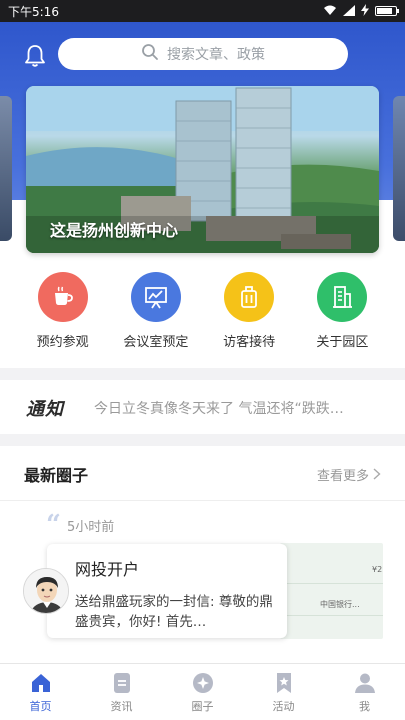 The image size is (405, 720). I want to click on tab-activity: 活动, so click(284, 692).